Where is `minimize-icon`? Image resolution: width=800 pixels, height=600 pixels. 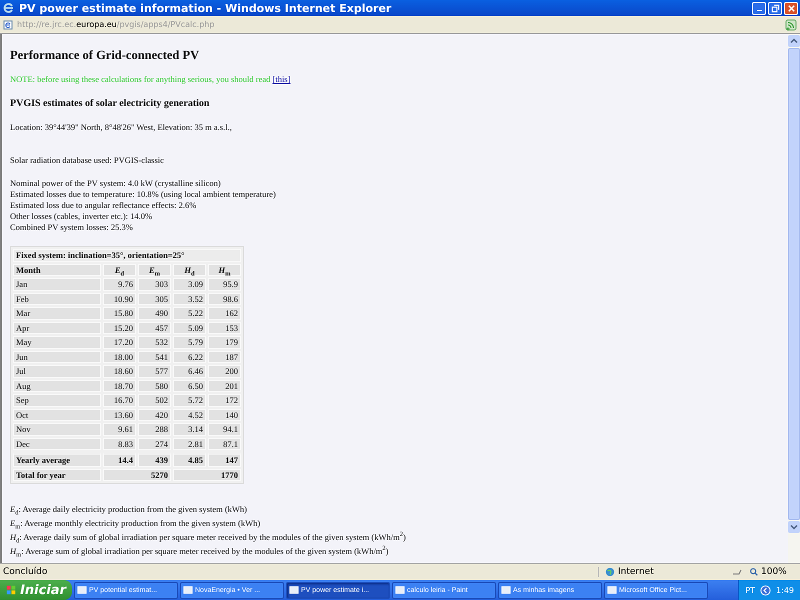
minimize-icon is located at coordinates (759, 11).